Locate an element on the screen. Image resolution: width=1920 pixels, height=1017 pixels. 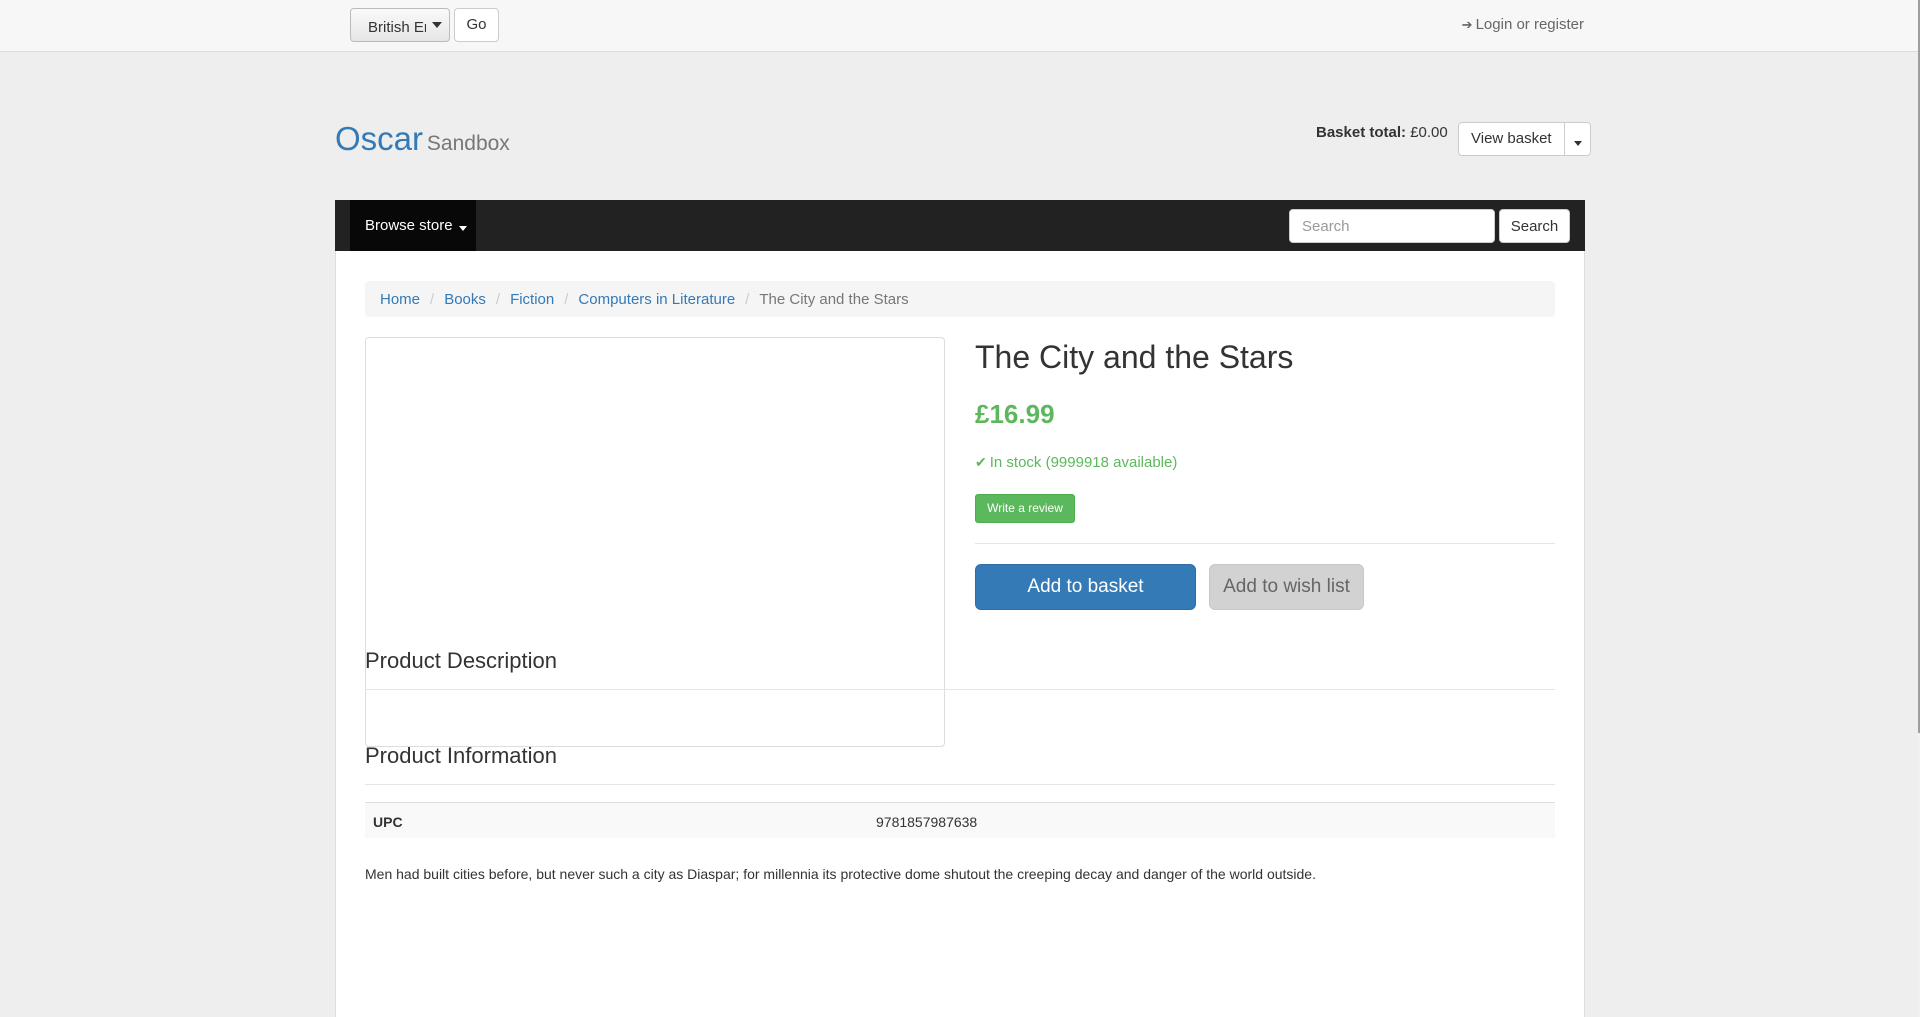
breadcrumb-computers-in-literature: Computers in Literature is located at coordinates (656, 299).